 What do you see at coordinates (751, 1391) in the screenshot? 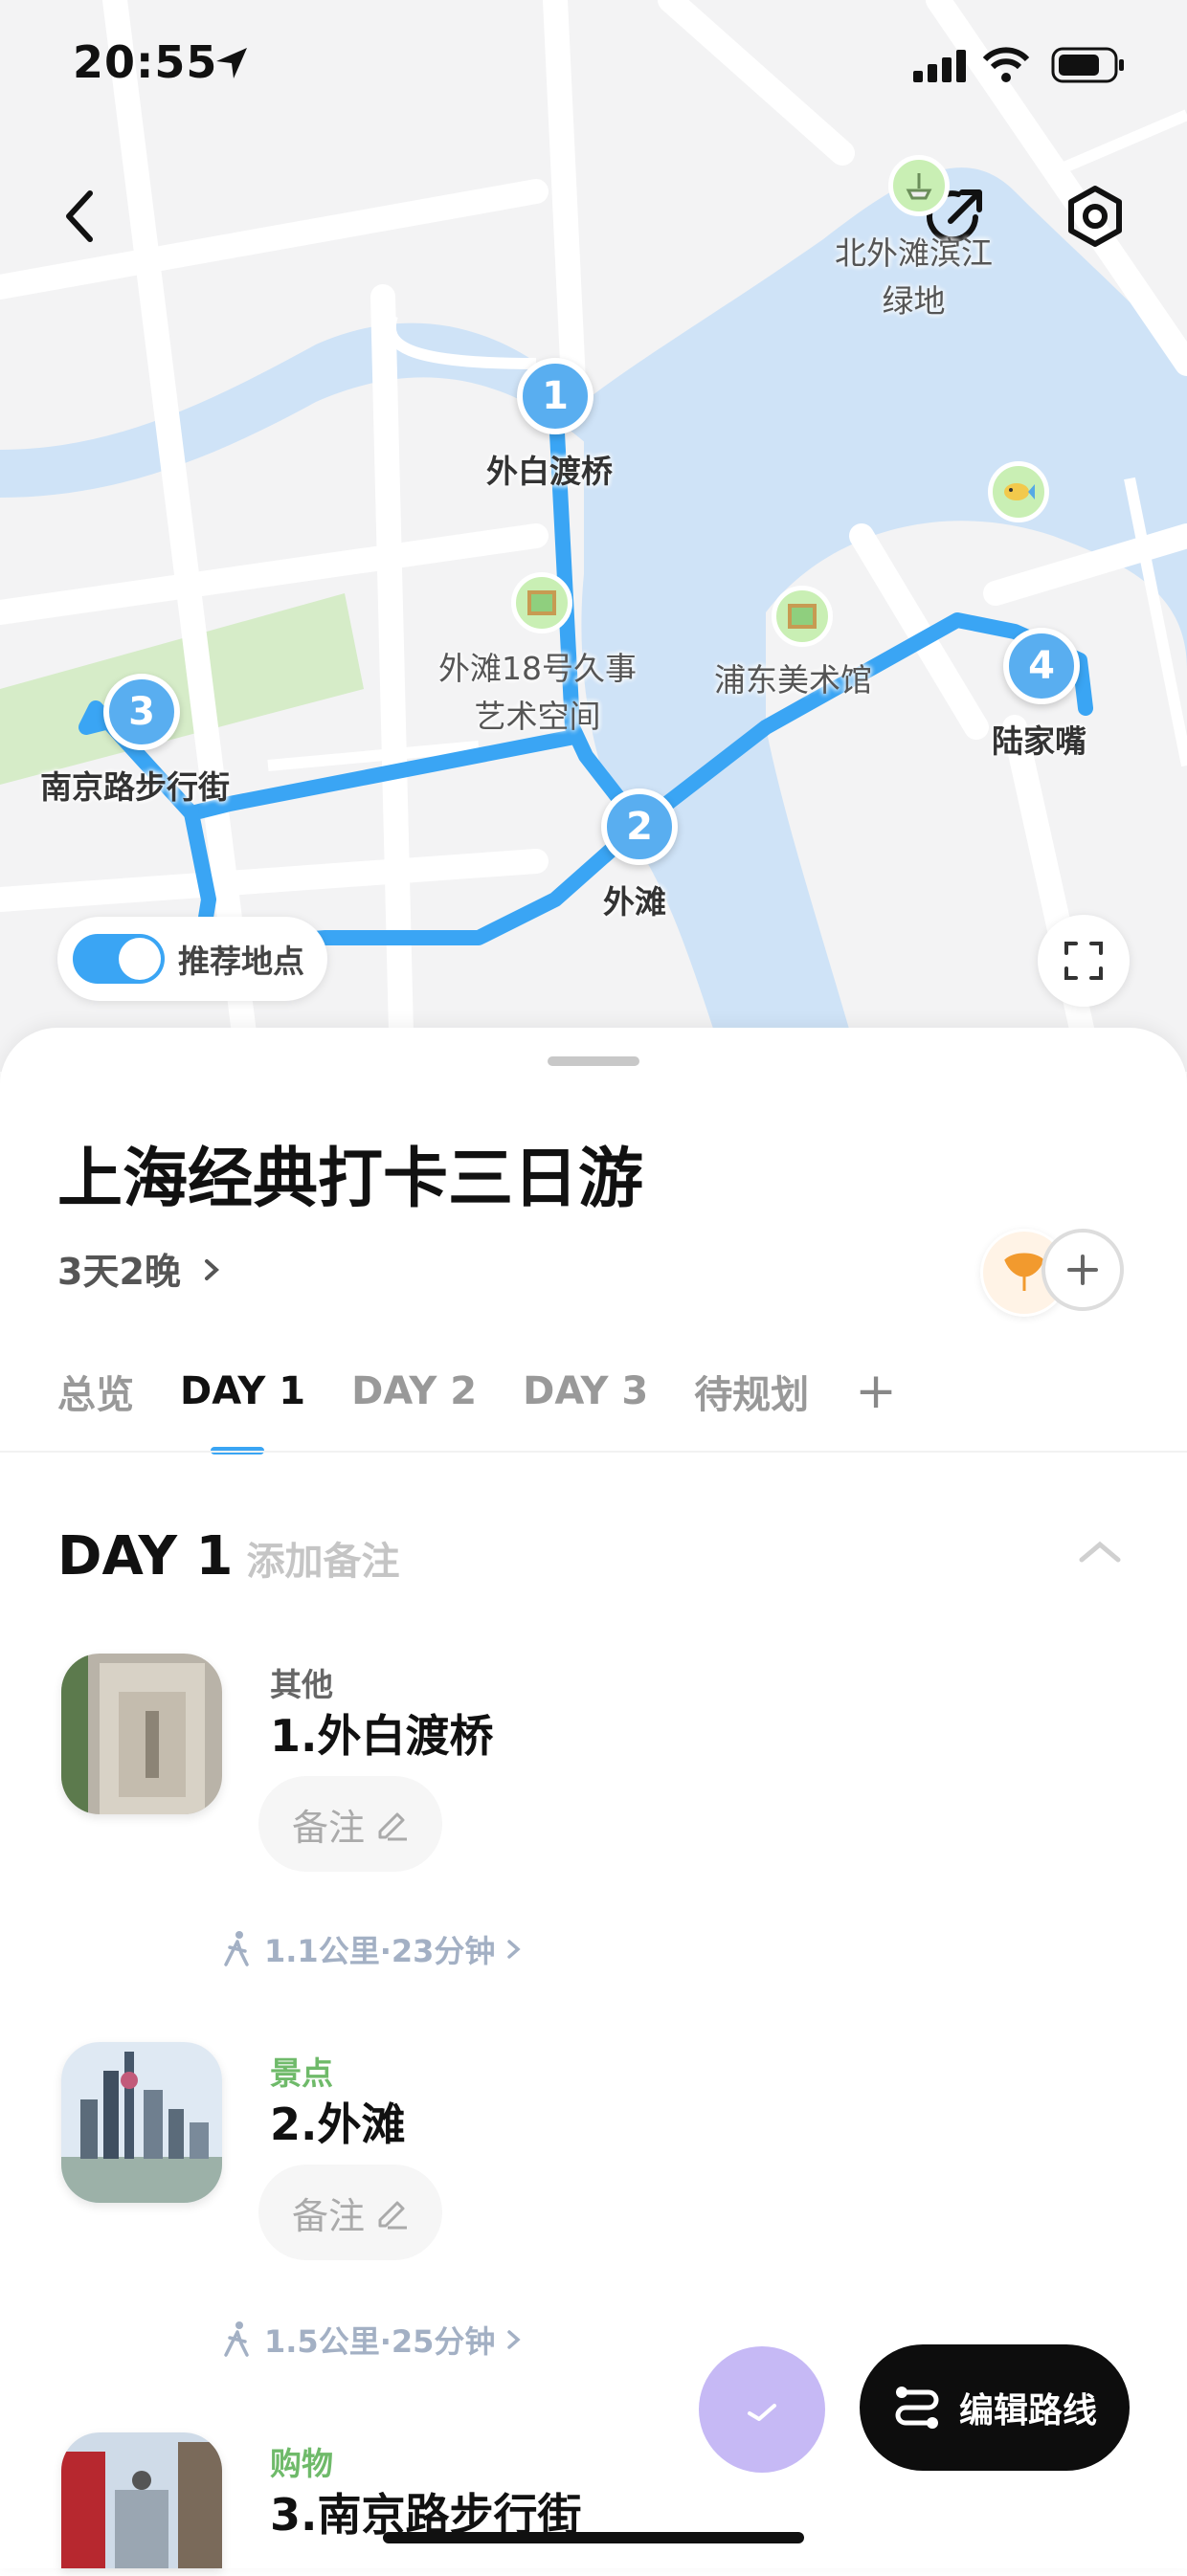
I see `tab-to-plan: 待规划` at bounding box center [751, 1391].